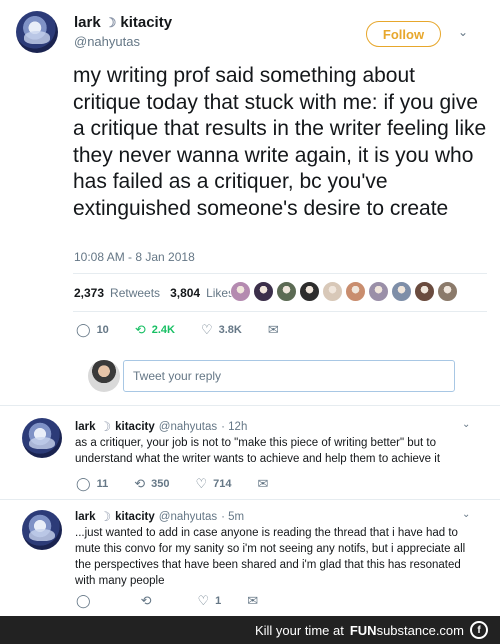 The height and width of the screenshot is (644, 500). Describe the element at coordinates (185, 484) in the screenshot. I see `reply-actions: ◯ 11 ⟲ 350 ♡ 714 ✉` at that location.